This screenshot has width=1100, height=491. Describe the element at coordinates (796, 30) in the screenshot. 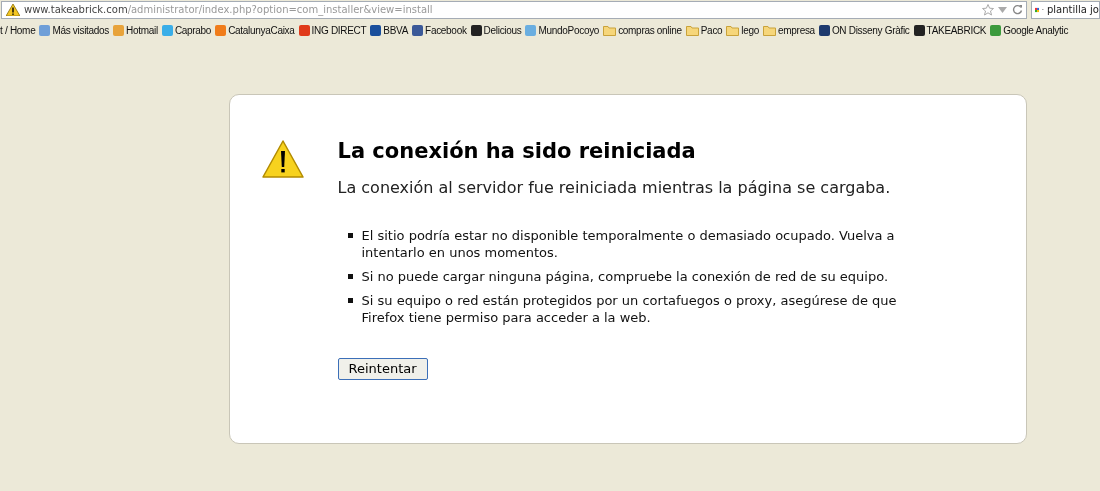

I see `bookmark-link: empresa` at that location.